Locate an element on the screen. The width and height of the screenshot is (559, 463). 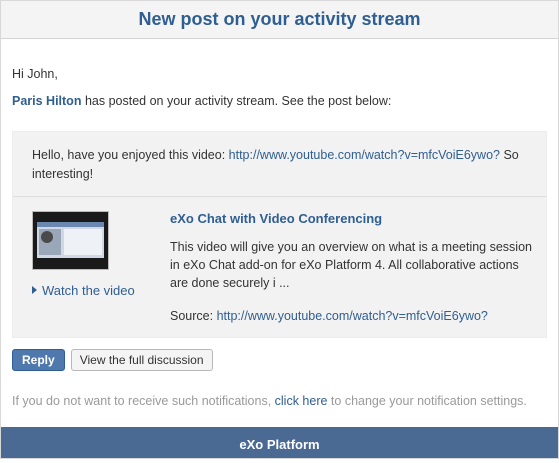
view-discussion-button: View the full discussion is located at coordinates (141, 360).